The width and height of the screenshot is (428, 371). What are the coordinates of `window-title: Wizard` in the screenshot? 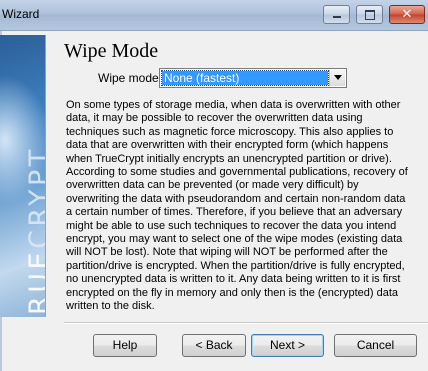 It's located at (21, 14).